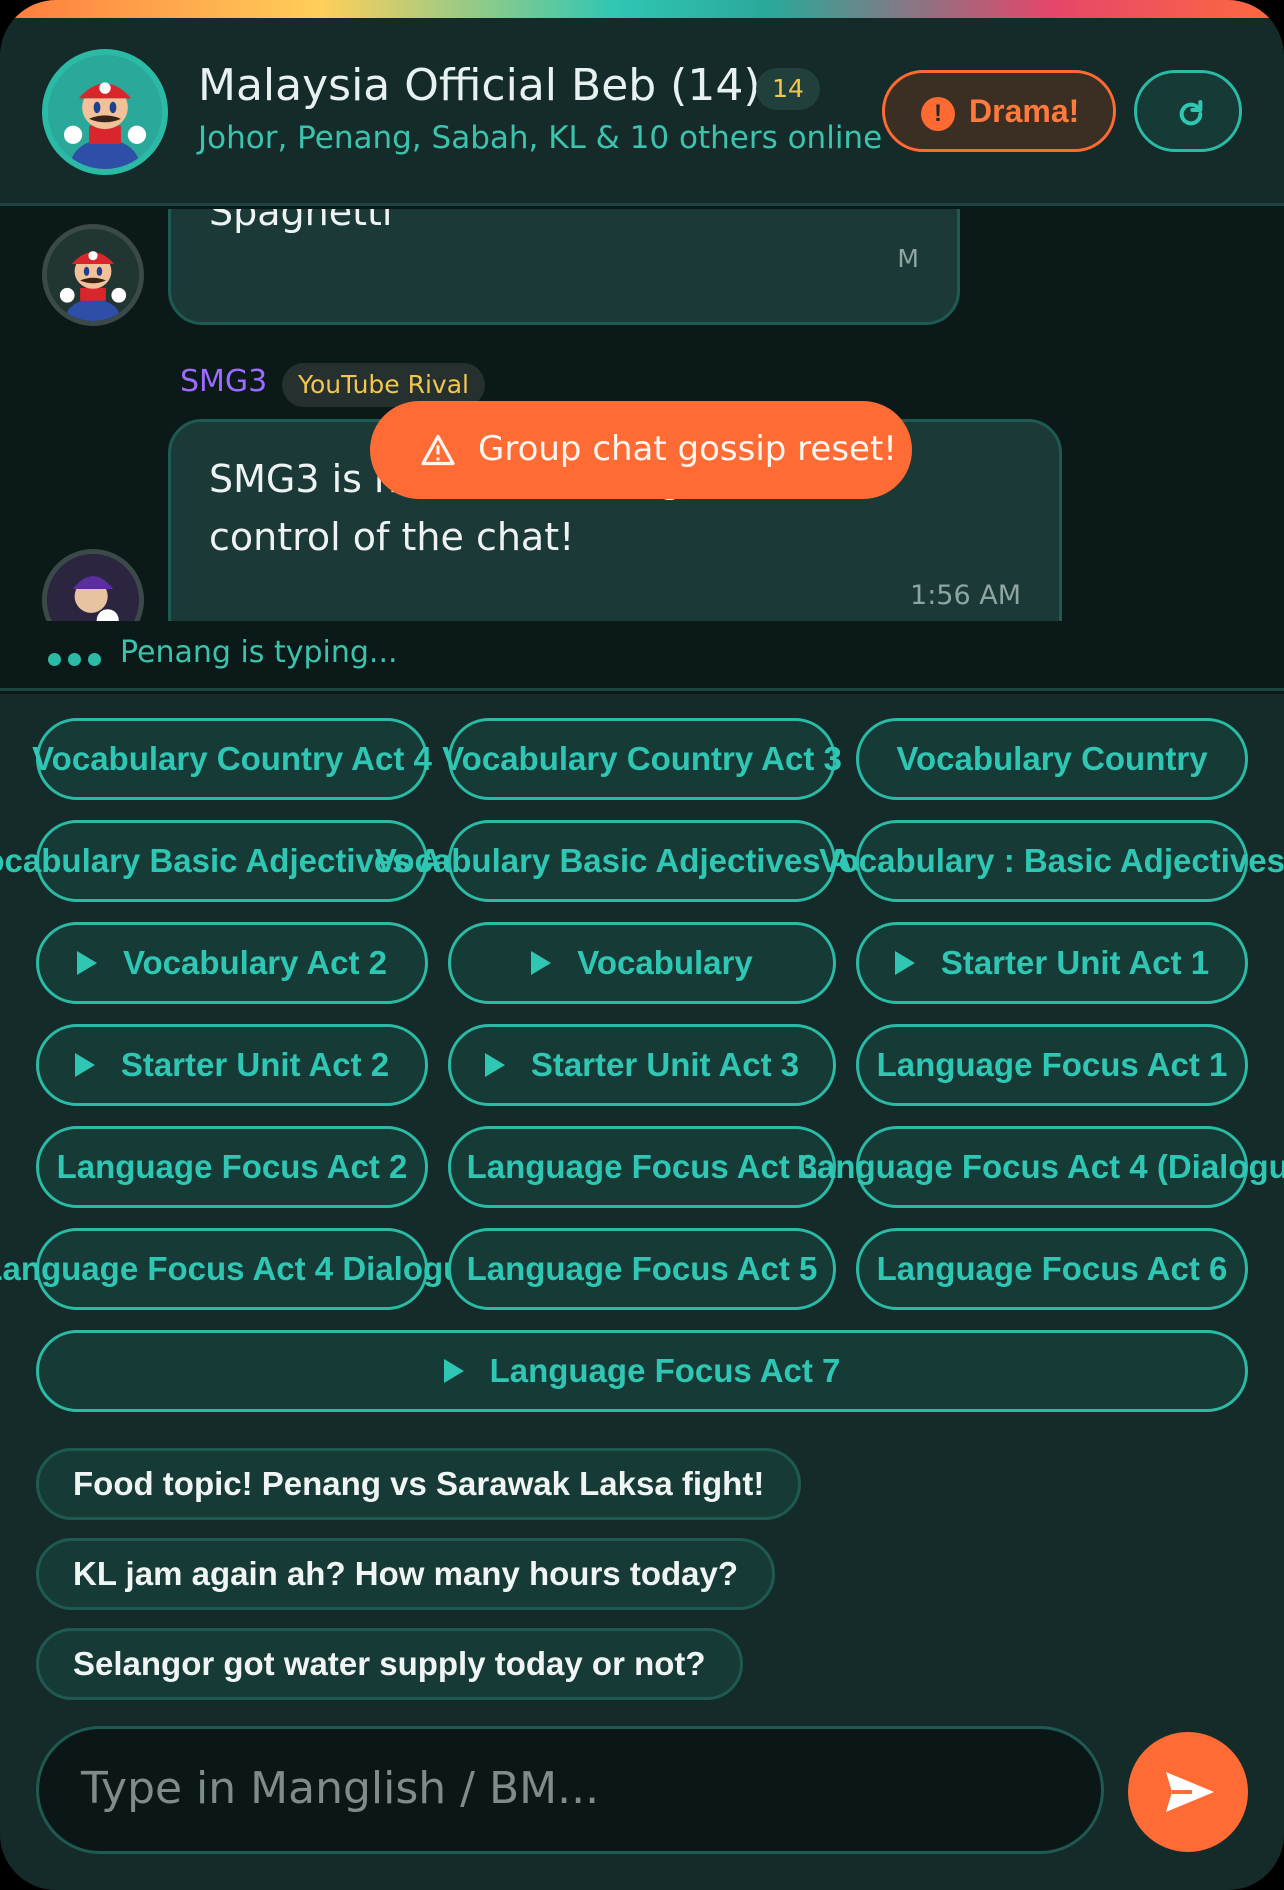 This screenshot has width=1284, height=1890. I want to click on activity-button: Vocabulary Basic Adjectives Act 2, so click(642, 861).